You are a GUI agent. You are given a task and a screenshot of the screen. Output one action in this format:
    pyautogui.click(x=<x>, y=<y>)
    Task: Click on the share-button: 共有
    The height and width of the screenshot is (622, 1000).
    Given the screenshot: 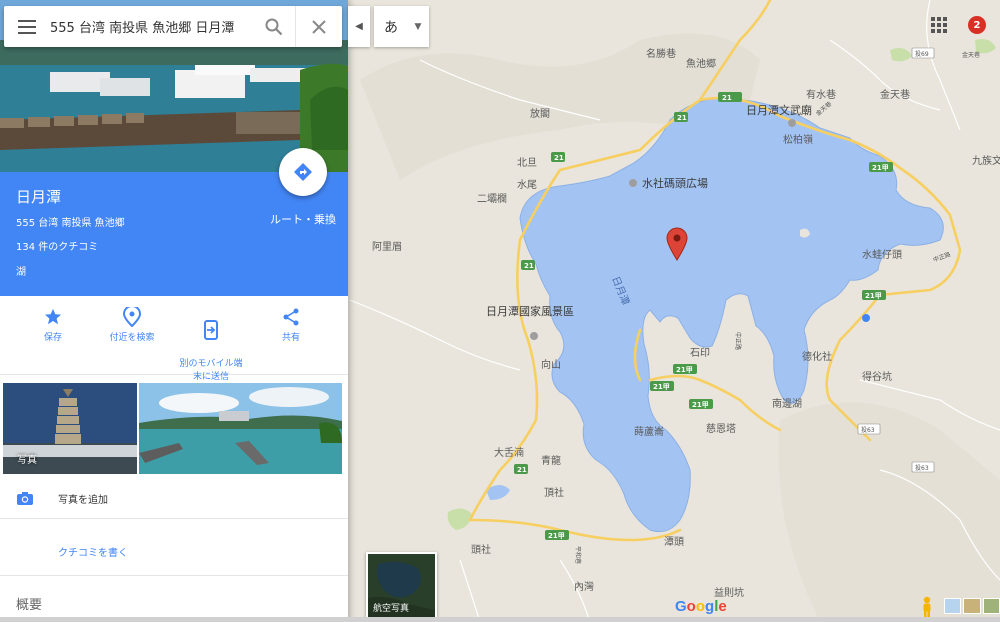 What is the action you would take?
    pyautogui.click(x=291, y=325)
    